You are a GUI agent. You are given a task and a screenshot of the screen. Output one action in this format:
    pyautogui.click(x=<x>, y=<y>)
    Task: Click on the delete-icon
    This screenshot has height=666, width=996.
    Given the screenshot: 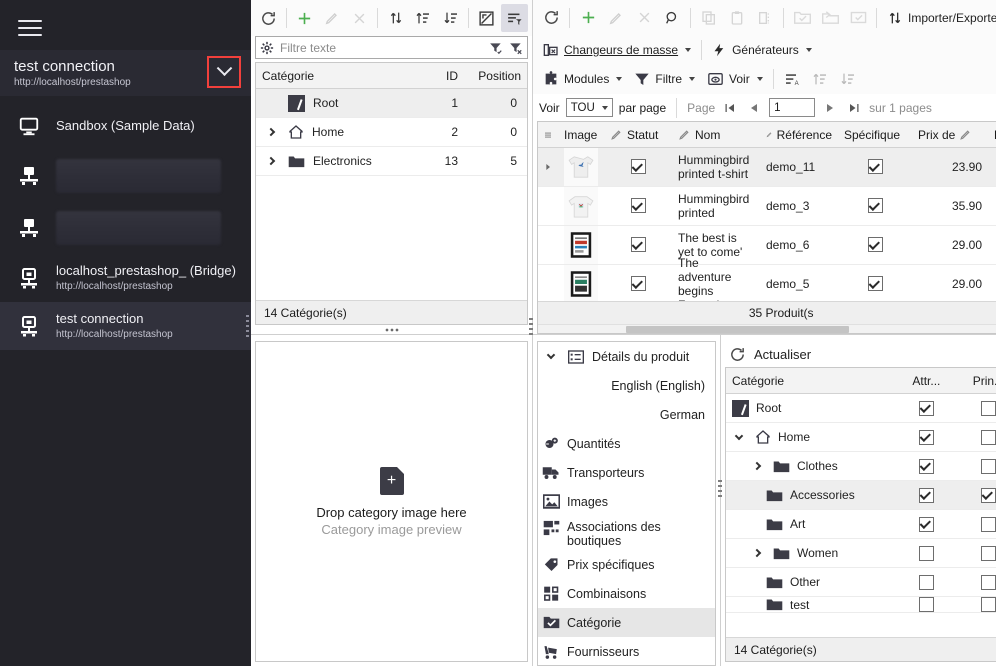 What is the action you would take?
    pyautogui.click(x=359, y=18)
    